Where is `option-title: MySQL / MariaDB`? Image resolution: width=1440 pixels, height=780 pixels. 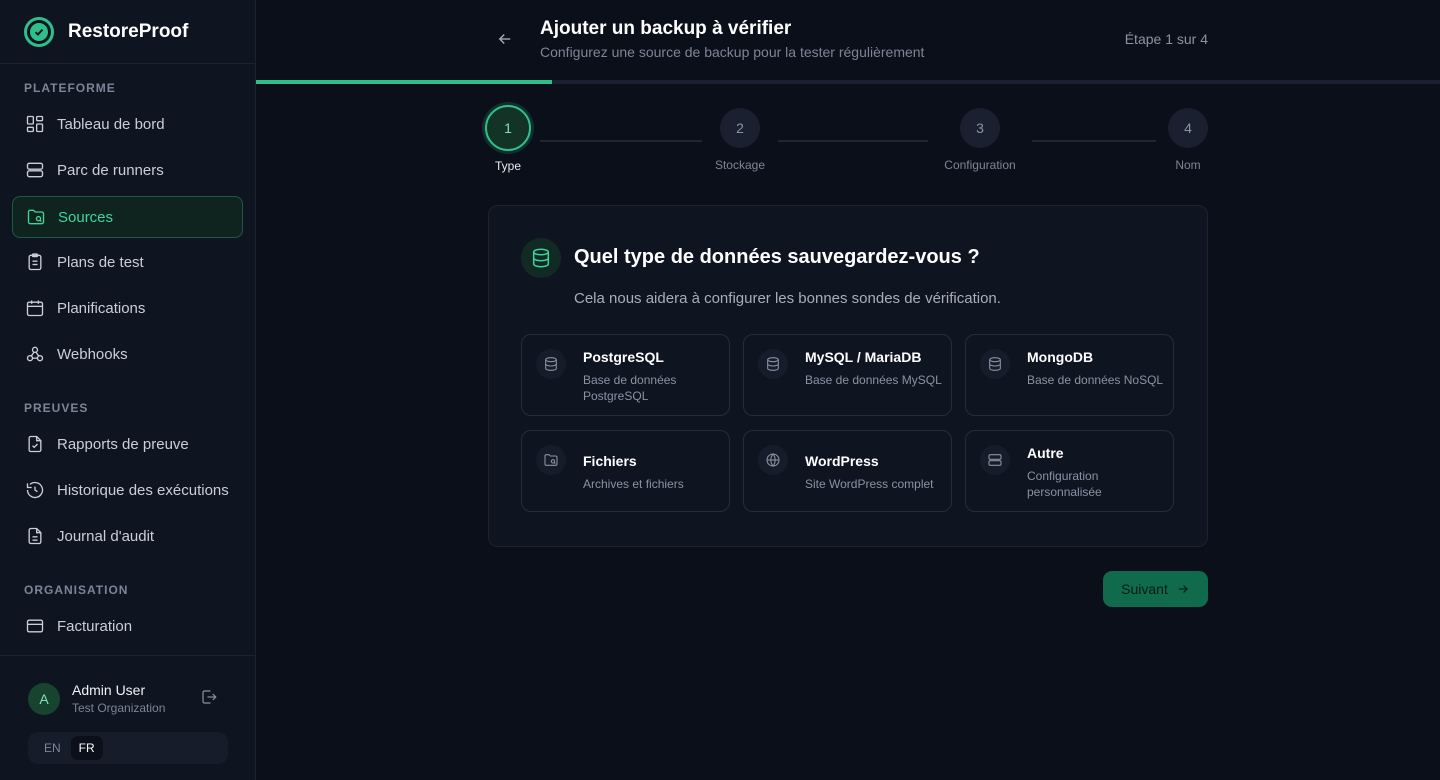 option-title: MySQL / MariaDB is located at coordinates (863, 357).